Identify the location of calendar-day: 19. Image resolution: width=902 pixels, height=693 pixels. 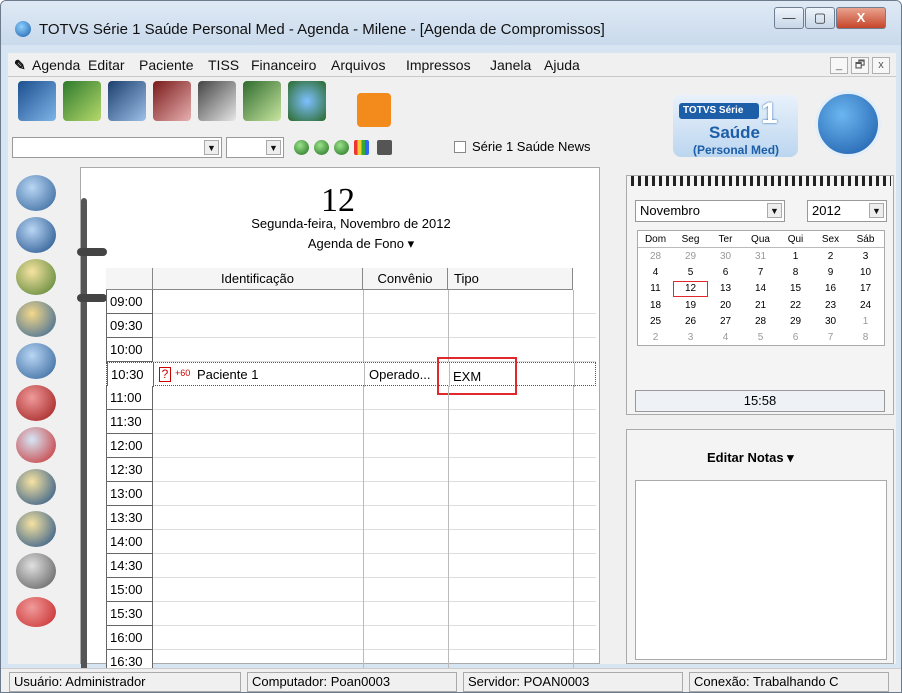
(690, 306).